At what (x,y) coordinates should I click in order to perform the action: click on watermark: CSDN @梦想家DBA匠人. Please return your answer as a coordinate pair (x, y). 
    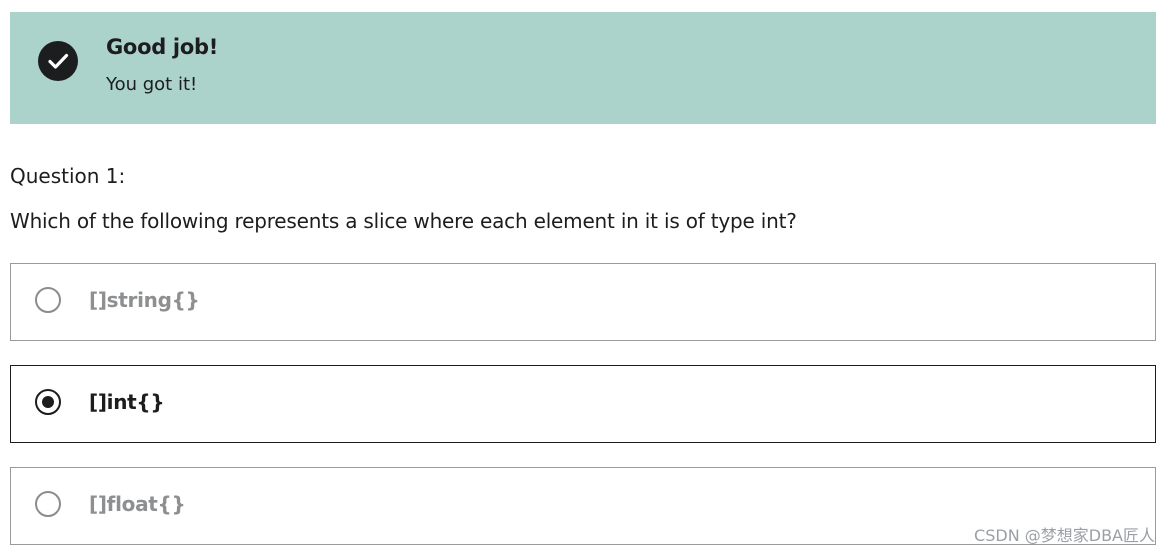
    Looking at the image, I should click on (1064, 535).